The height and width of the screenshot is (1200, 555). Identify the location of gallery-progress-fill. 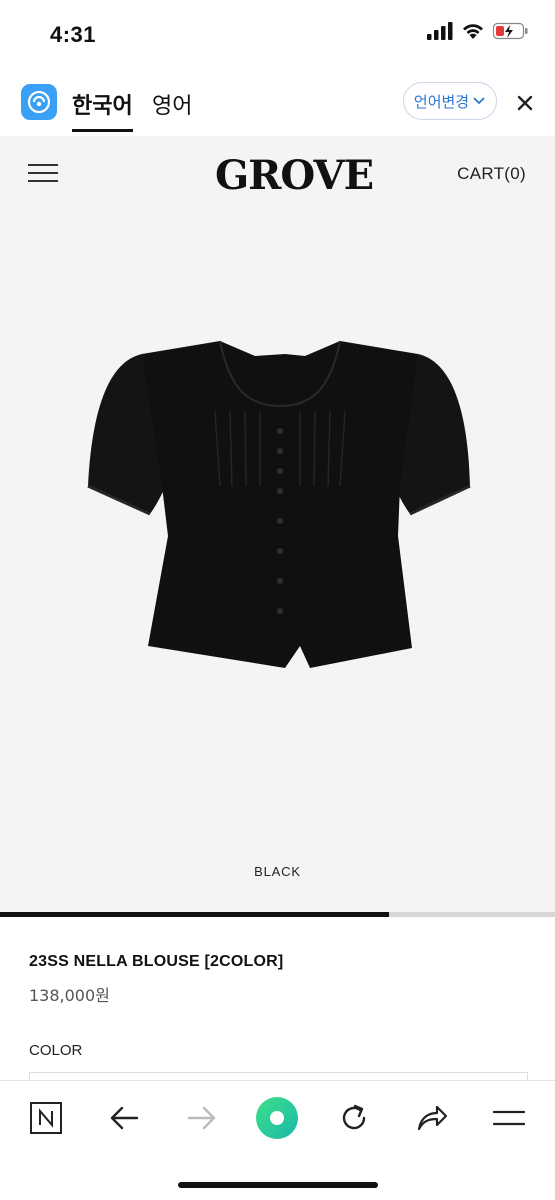
(194, 914).